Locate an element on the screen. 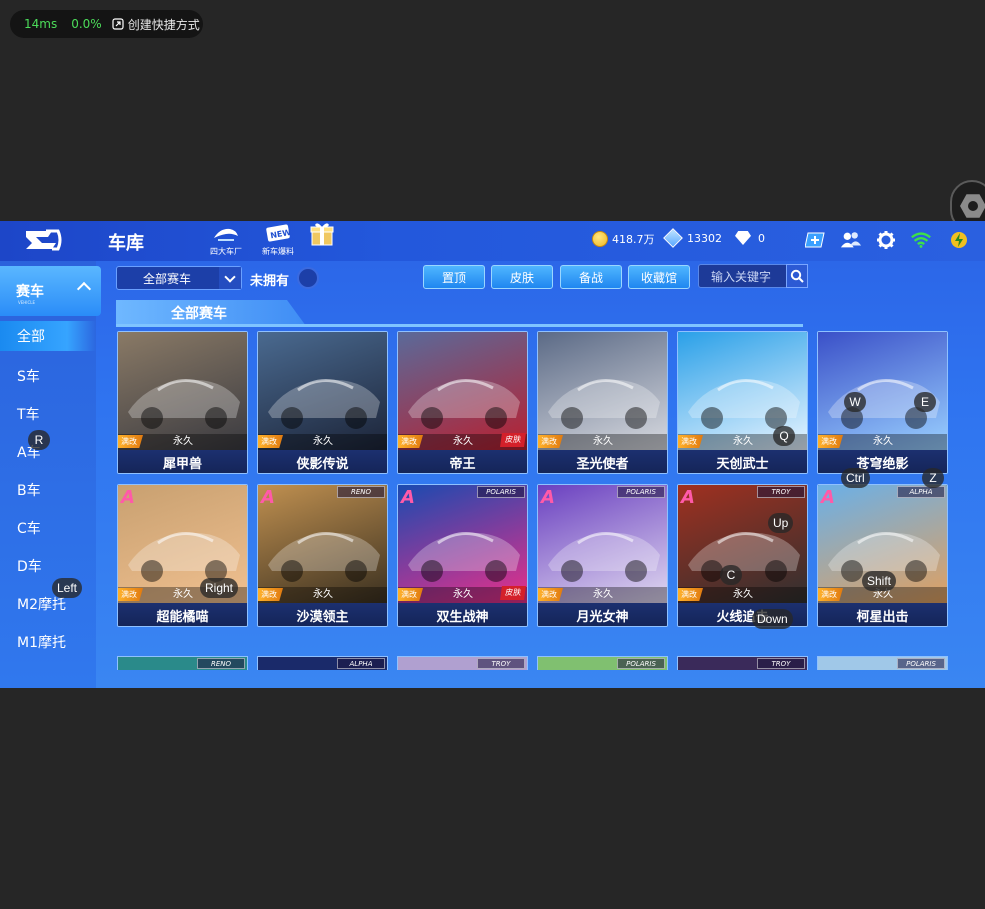  unowned-toggle is located at coordinates (308, 278).